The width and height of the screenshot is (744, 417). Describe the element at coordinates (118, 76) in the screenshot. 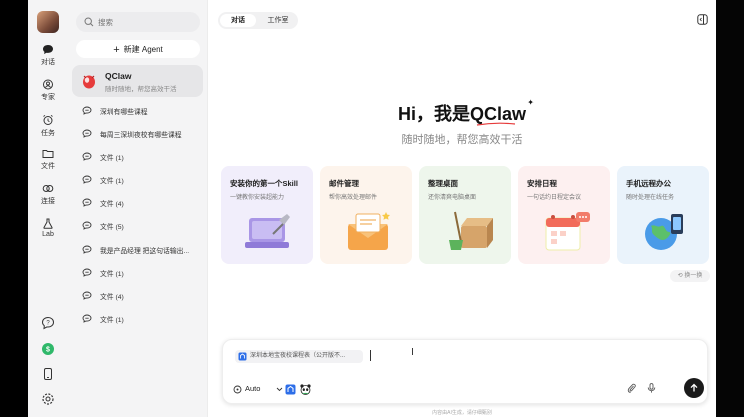

I see `agent-name: QClaw` at that location.